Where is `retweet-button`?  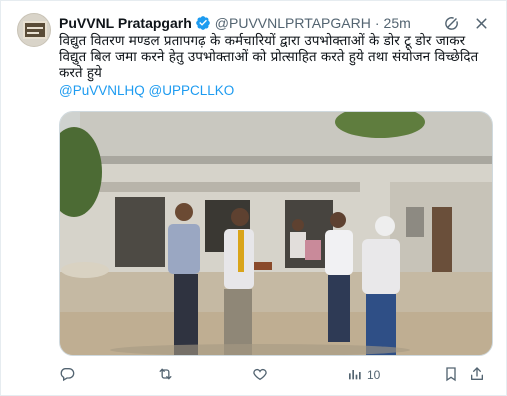 retweet-button is located at coordinates (204, 375).